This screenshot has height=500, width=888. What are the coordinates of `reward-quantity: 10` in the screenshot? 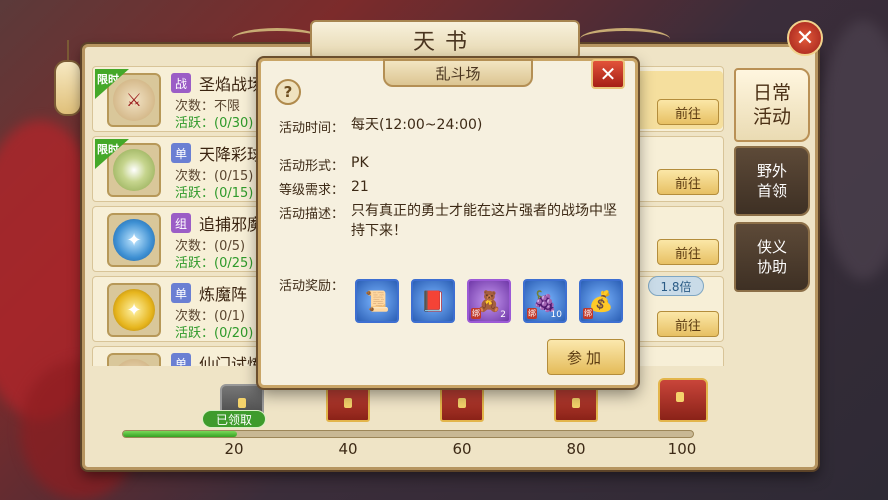 It's located at (556, 315).